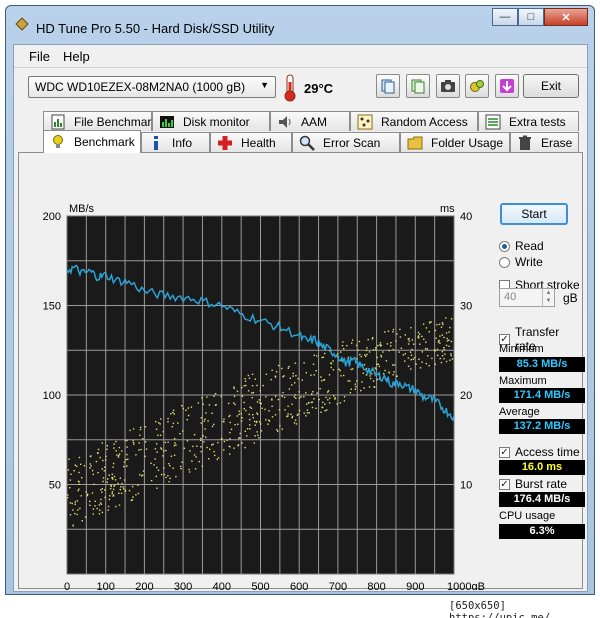 The image size is (600, 618). I want to click on options-button, so click(477, 86).